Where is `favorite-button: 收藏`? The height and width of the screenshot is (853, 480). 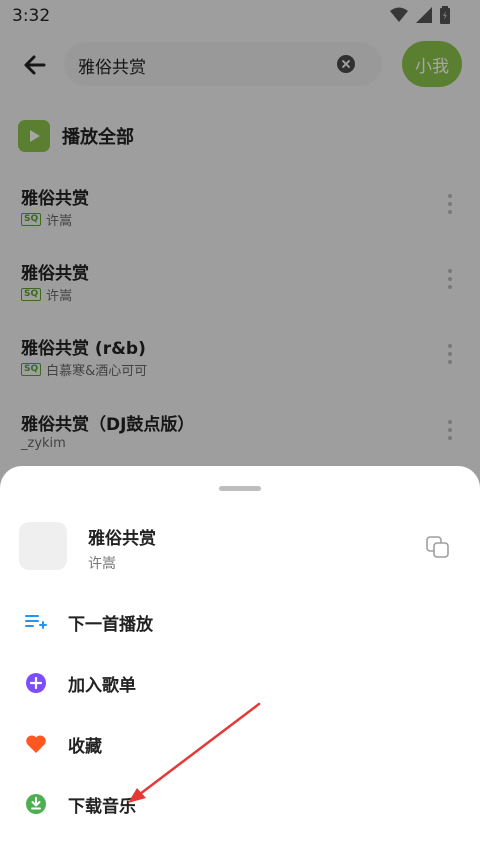
favorite-button: 收藏 is located at coordinates (224, 744).